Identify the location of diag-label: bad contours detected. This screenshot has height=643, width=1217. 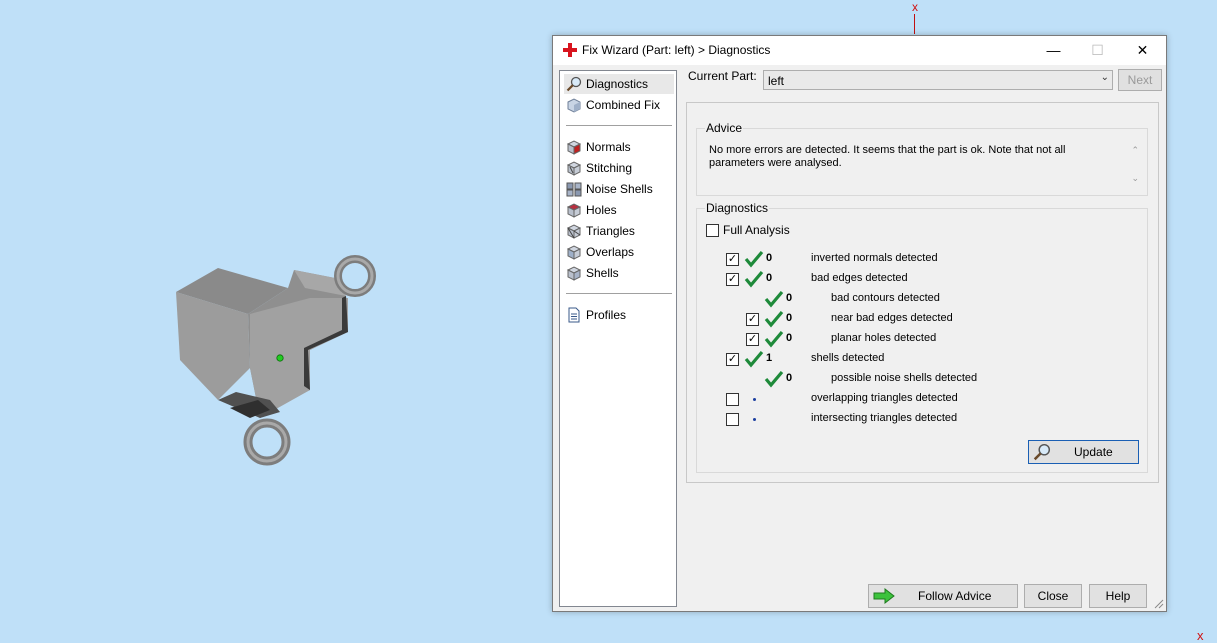
(885, 298).